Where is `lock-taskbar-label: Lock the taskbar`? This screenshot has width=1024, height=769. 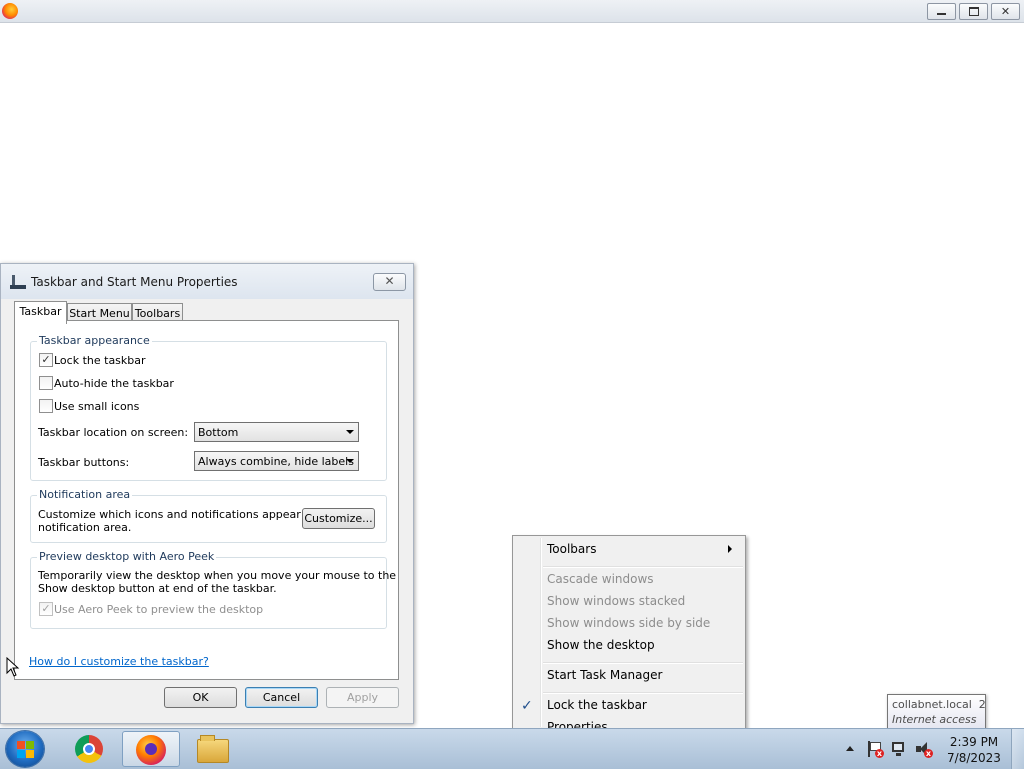 lock-taskbar-label: Lock the taskbar is located at coordinates (100, 360).